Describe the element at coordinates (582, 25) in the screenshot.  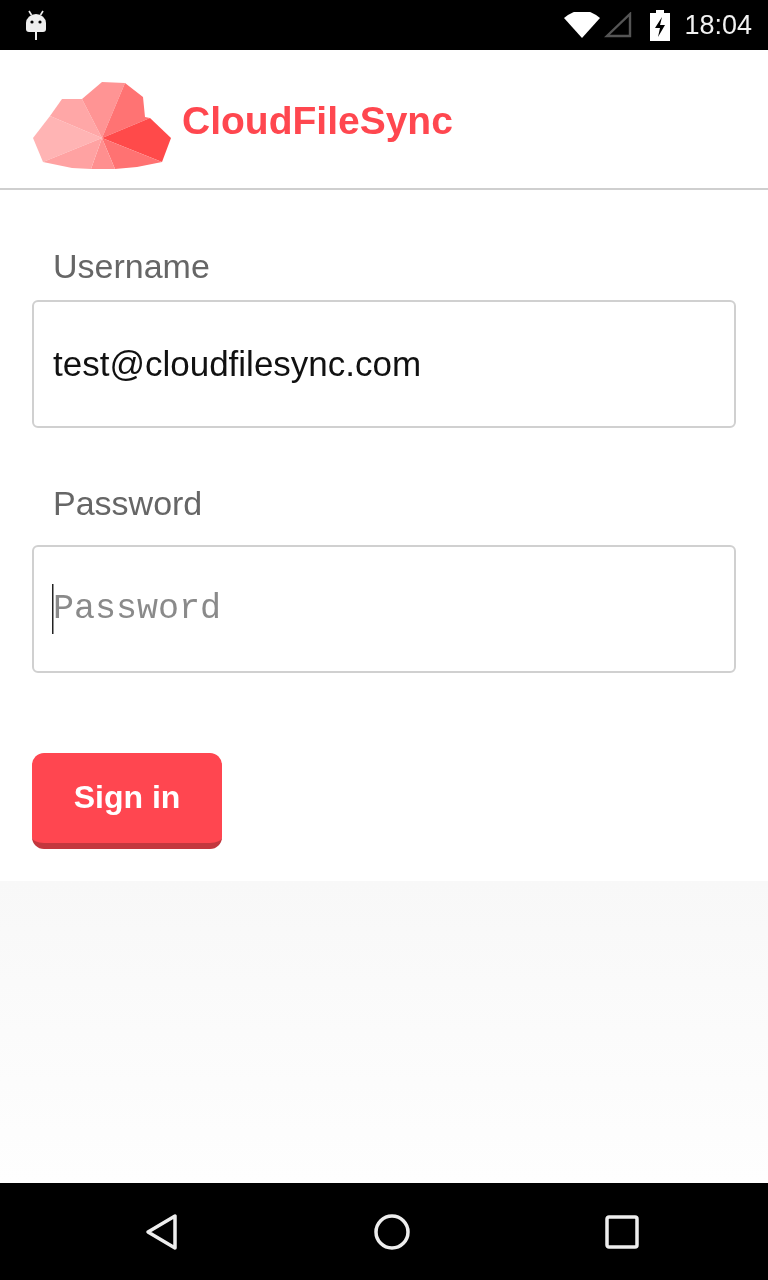
I see `wifi-icon` at that location.